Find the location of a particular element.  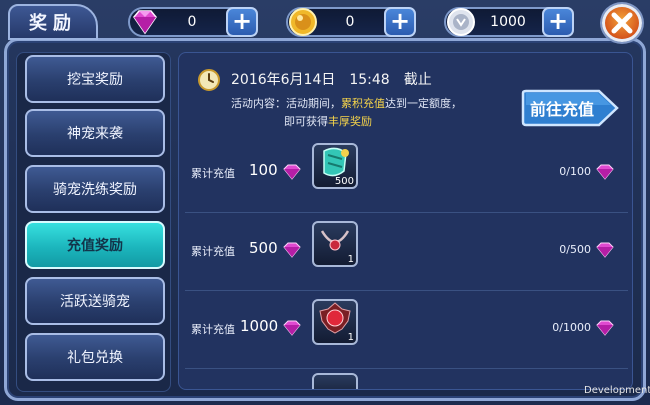

sidebar-item-label: 骑宠洗练奖励 is located at coordinates (95, 190).